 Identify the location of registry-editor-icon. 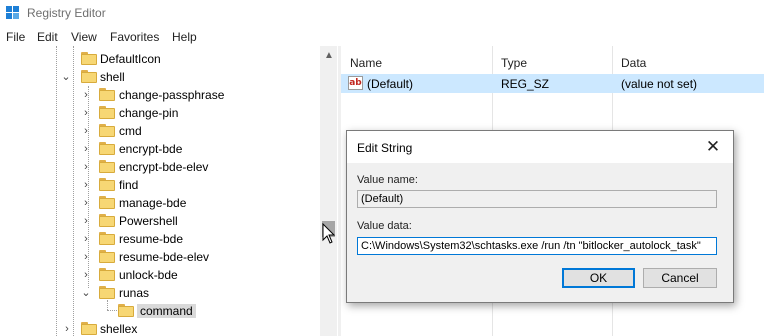
(12, 12).